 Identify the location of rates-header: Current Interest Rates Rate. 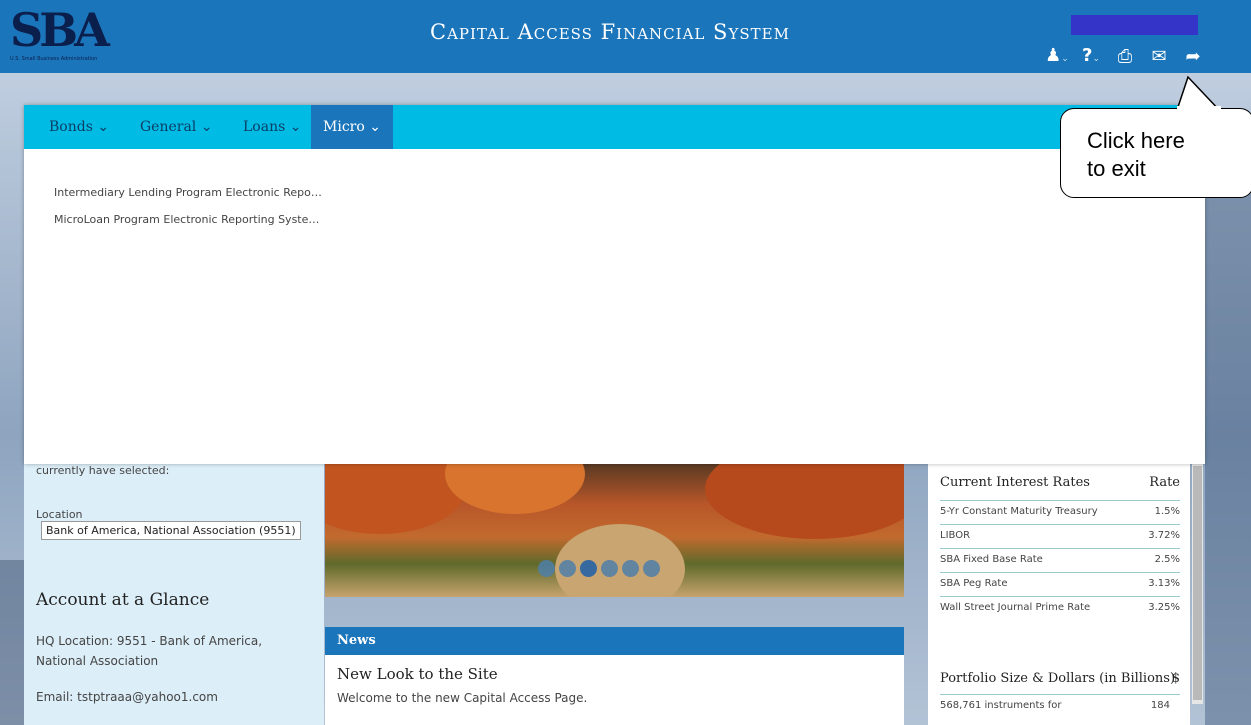
(1060, 482).